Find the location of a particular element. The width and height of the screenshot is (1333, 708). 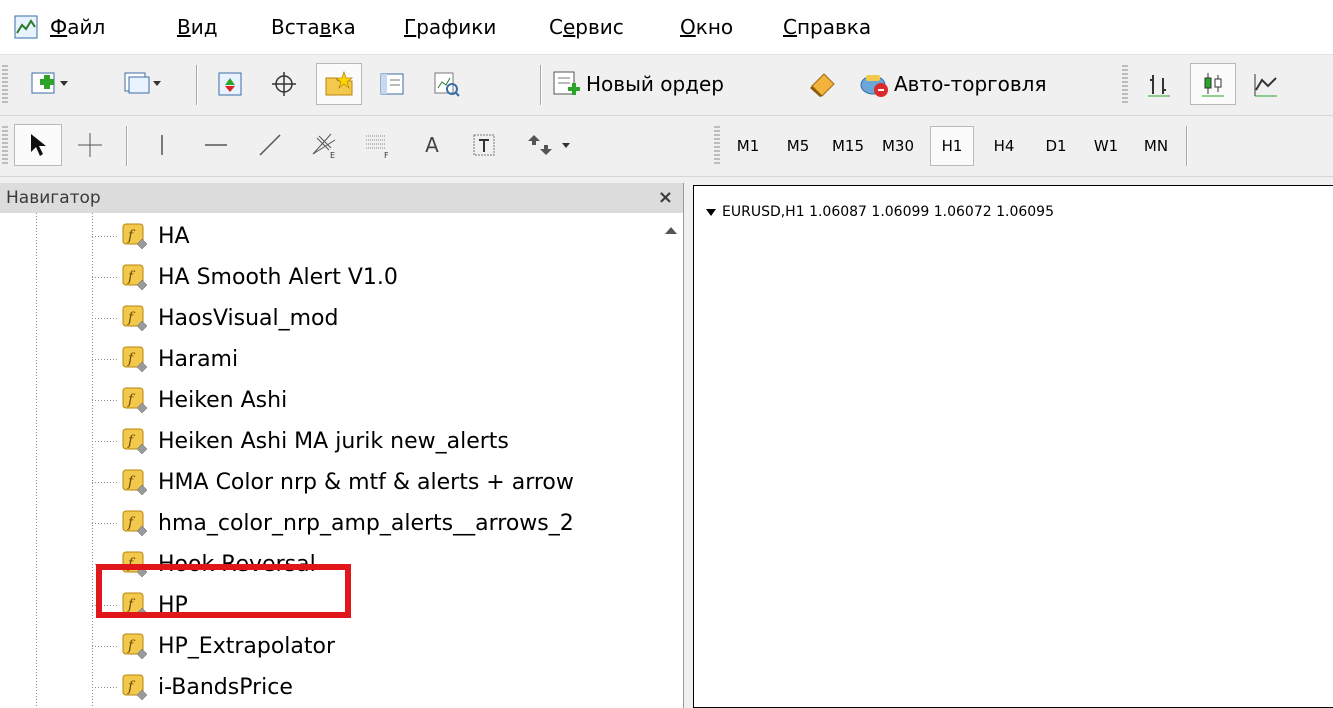

new-order-label: Новый ордер is located at coordinates (655, 84).